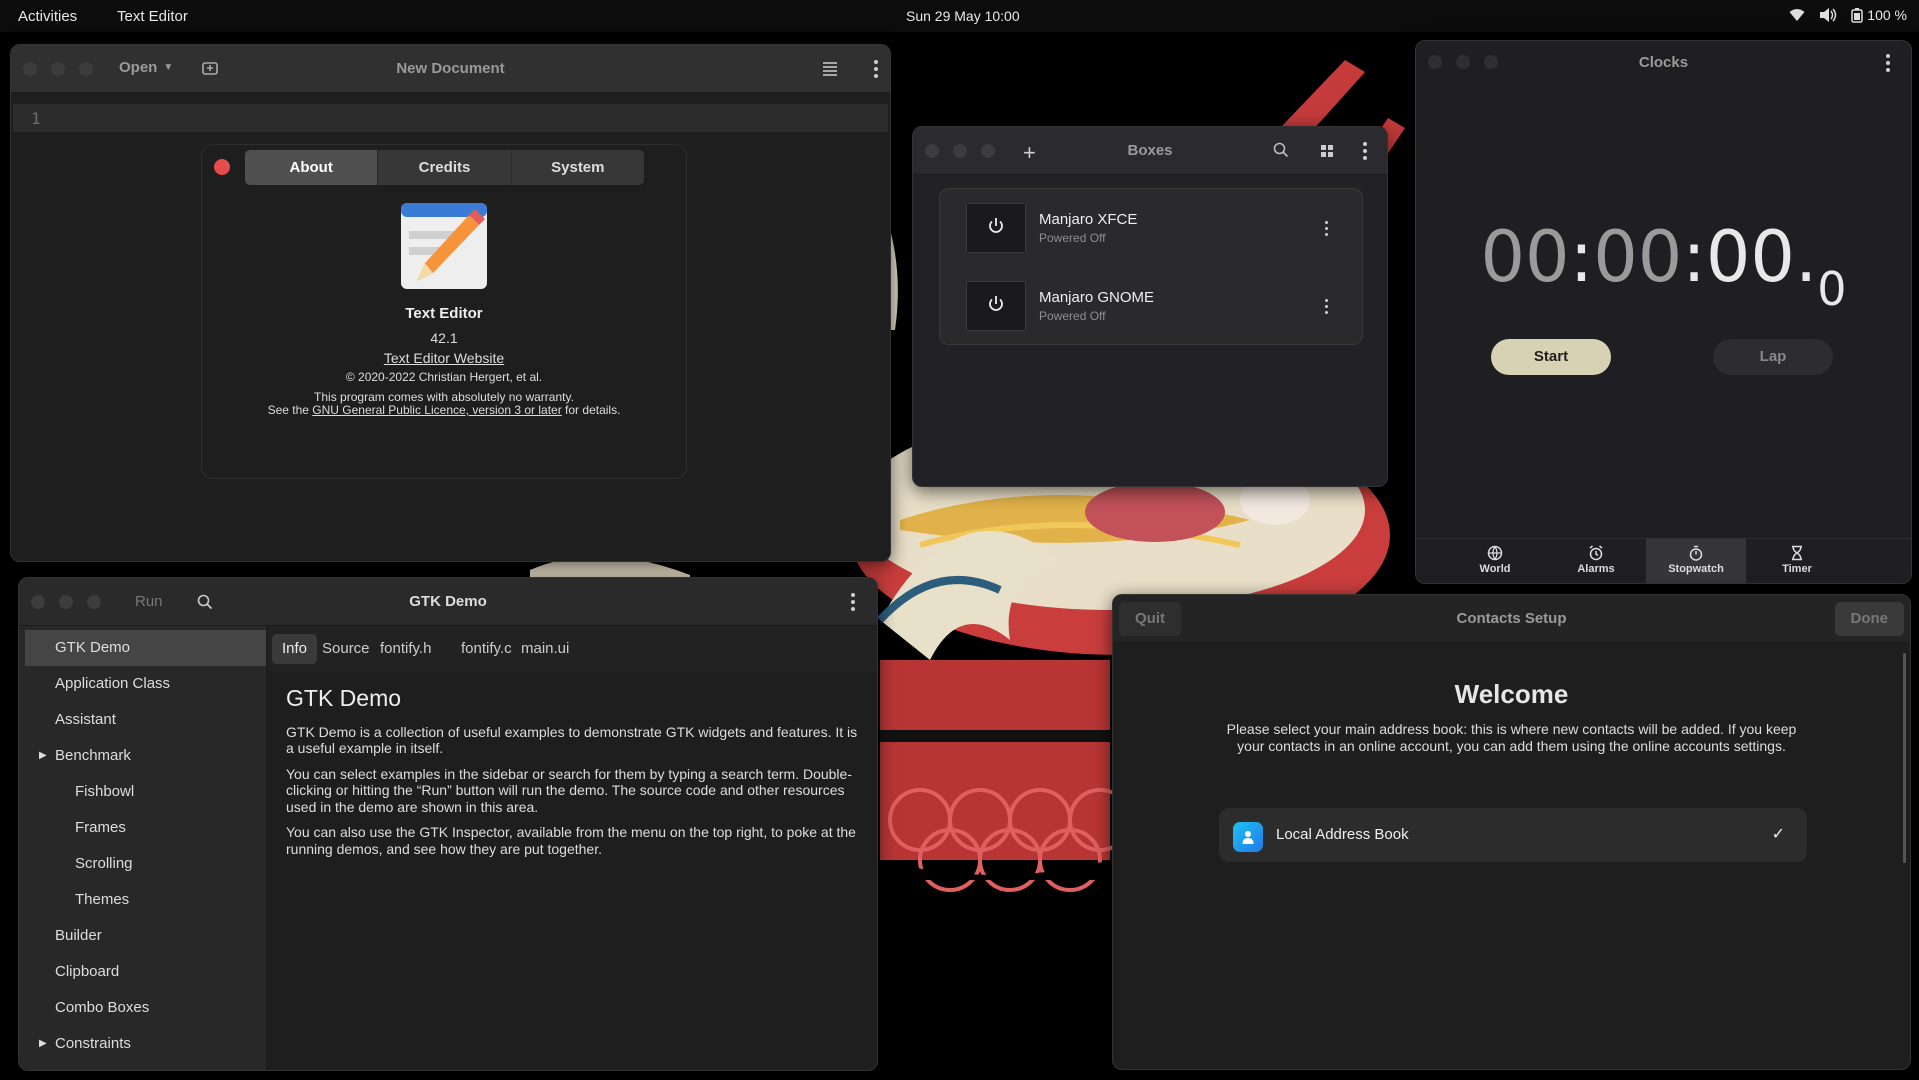 The width and height of the screenshot is (1919, 1080). Describe the element at coordinates (1327, 153) in the screenshot. I see `grid-view-icon` at that location.